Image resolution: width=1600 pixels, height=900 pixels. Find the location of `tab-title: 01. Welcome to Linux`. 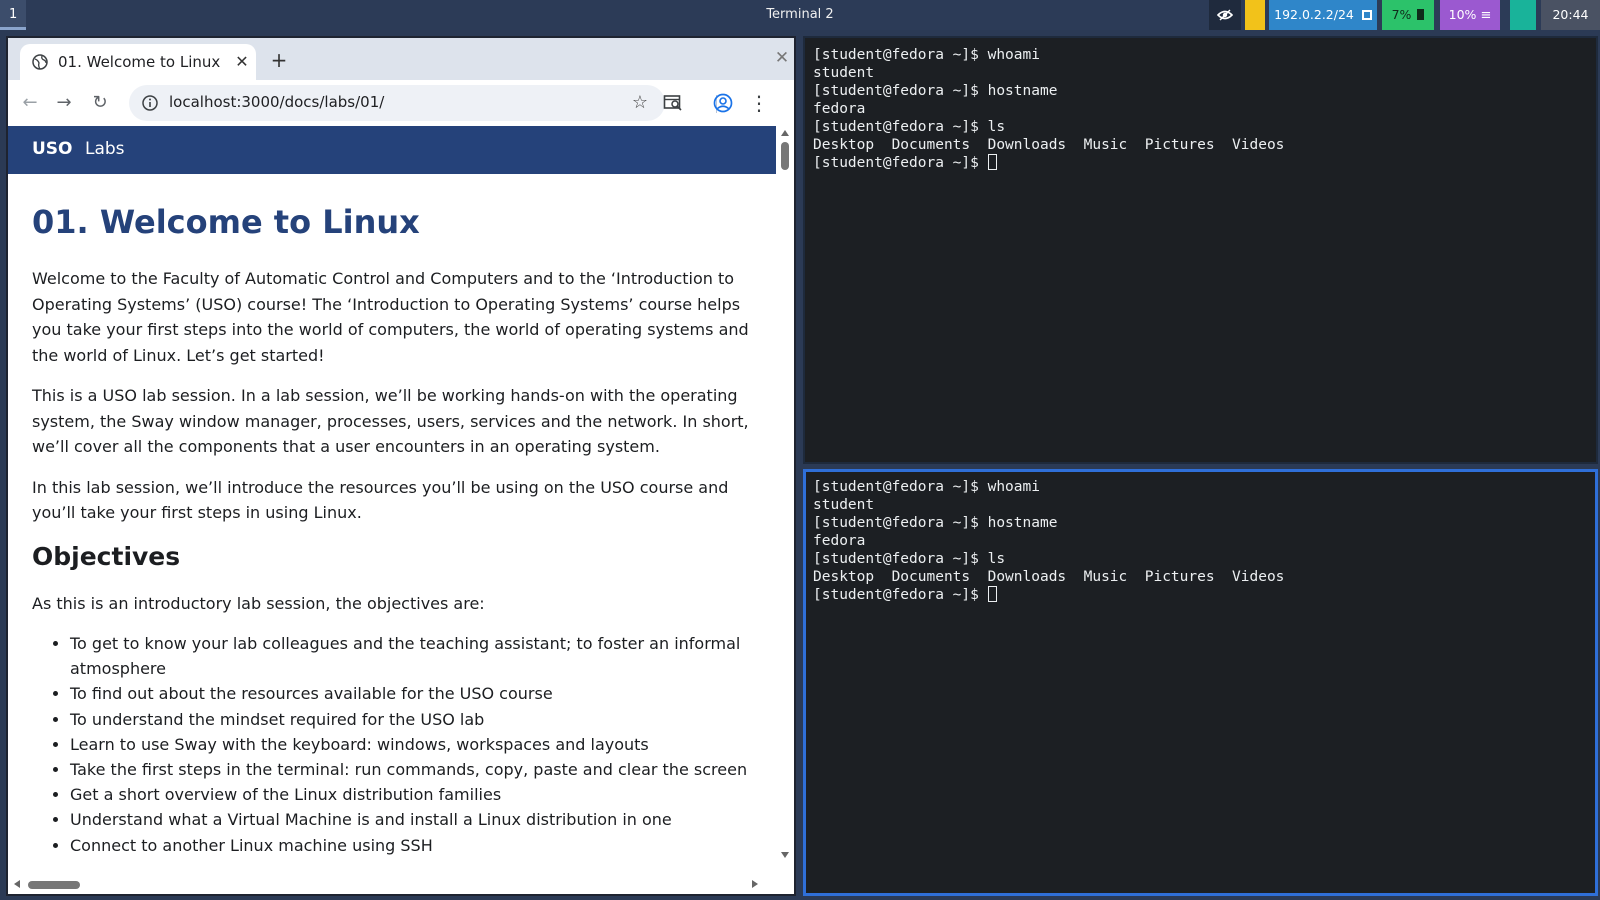

tab-title: 01. Welcome to Linux is located at coordinates (139, 62).